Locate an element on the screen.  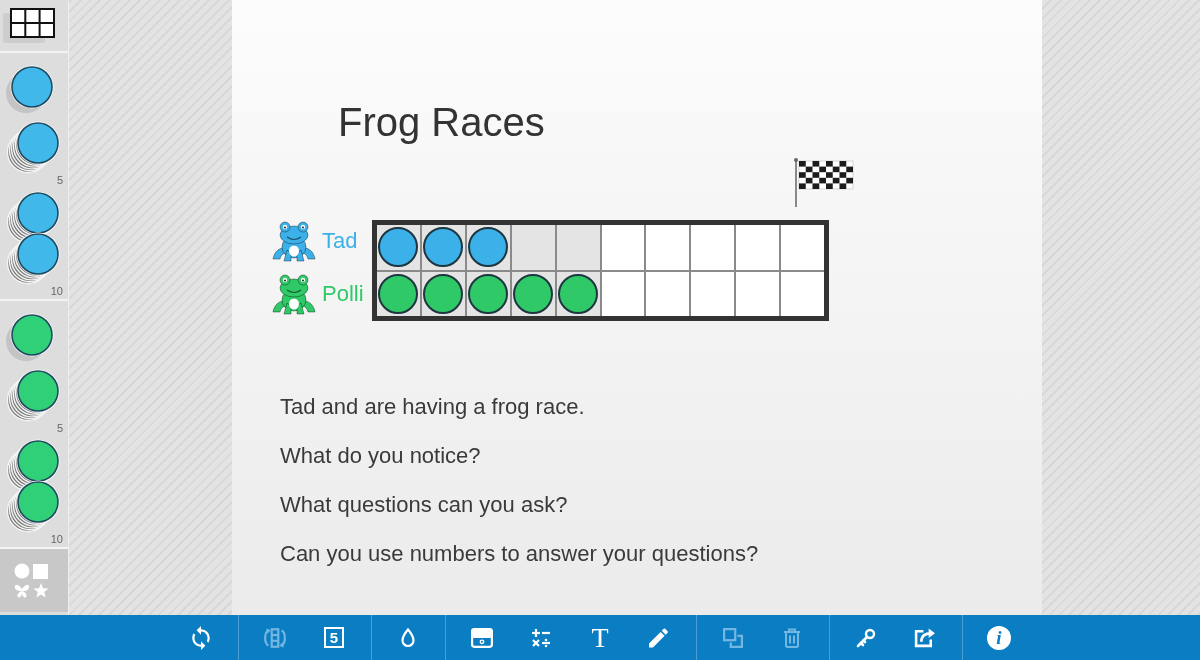
flip-icon is located at coordinates (275, 637).